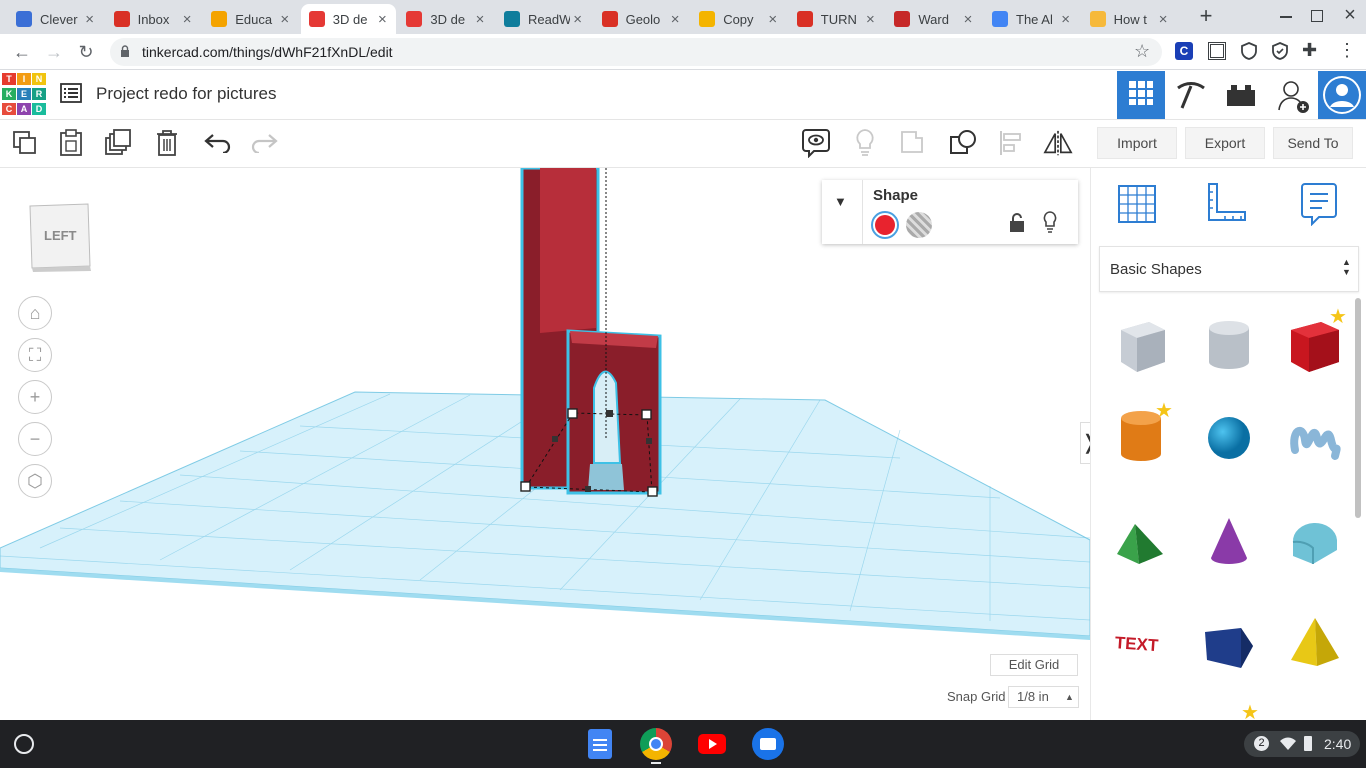 This screenshot has width=1366, height=768. Describe the element at coordinates (656, 744) in the screenshot. I see `chrome-app-icon` at that location.